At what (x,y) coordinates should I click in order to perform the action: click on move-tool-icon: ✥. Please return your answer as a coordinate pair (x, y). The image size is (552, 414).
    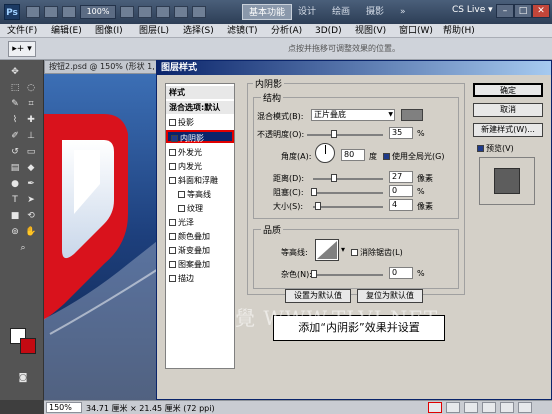
    Looking at the image, I should click on (15, 72).